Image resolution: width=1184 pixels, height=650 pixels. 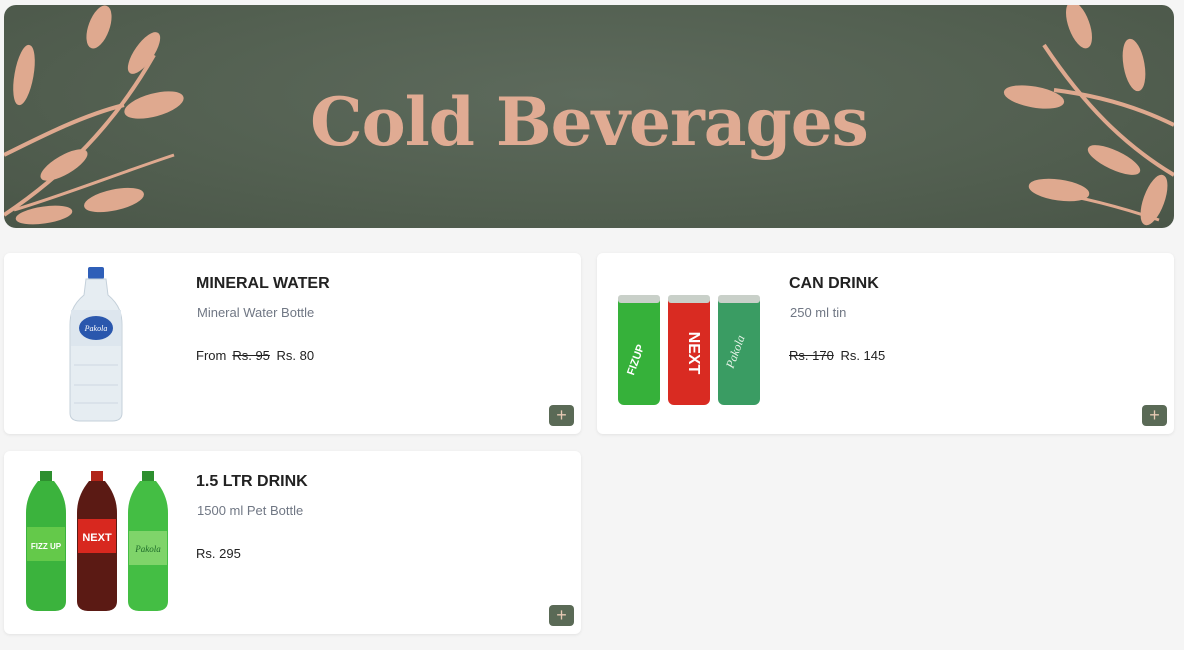 I want to click on current-price: Rs. 295, so click(x=218, y=553).